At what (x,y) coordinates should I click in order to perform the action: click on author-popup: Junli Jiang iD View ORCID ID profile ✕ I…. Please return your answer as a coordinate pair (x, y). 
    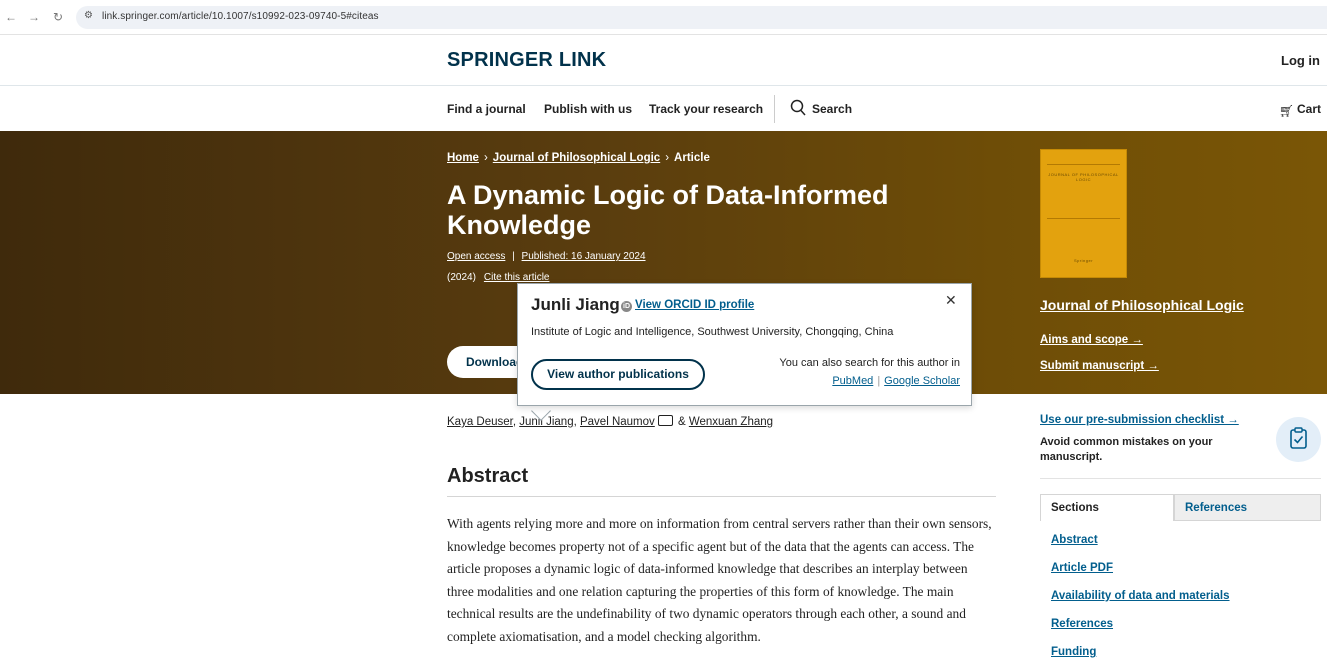
    Looking at the image, I should click on (744, 344).